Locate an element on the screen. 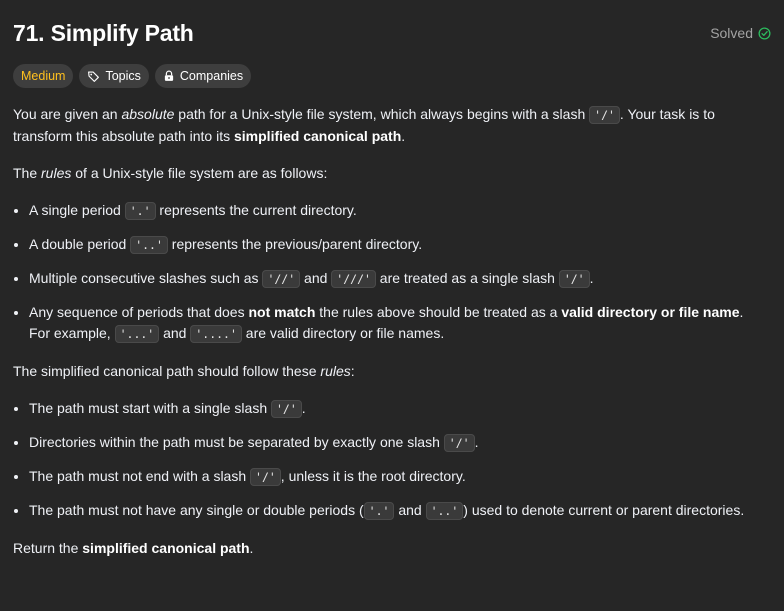  text: You are given an is located at coordinates (67, 114).